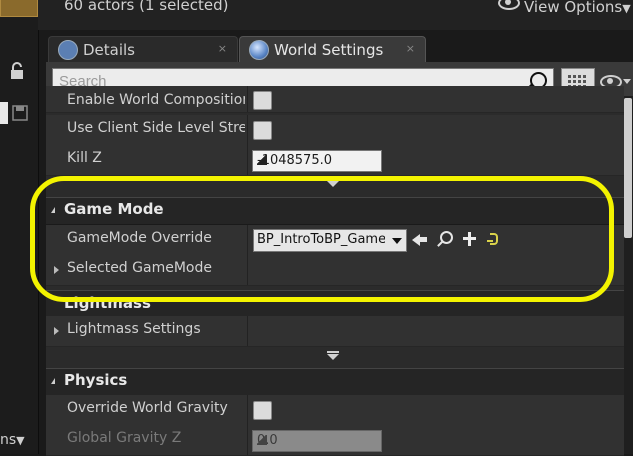 The width and height of the screenshot is (633, 456). Describe the element at coordinates (53, 381) in the screenshot. I see `collapse-icon` at that location.